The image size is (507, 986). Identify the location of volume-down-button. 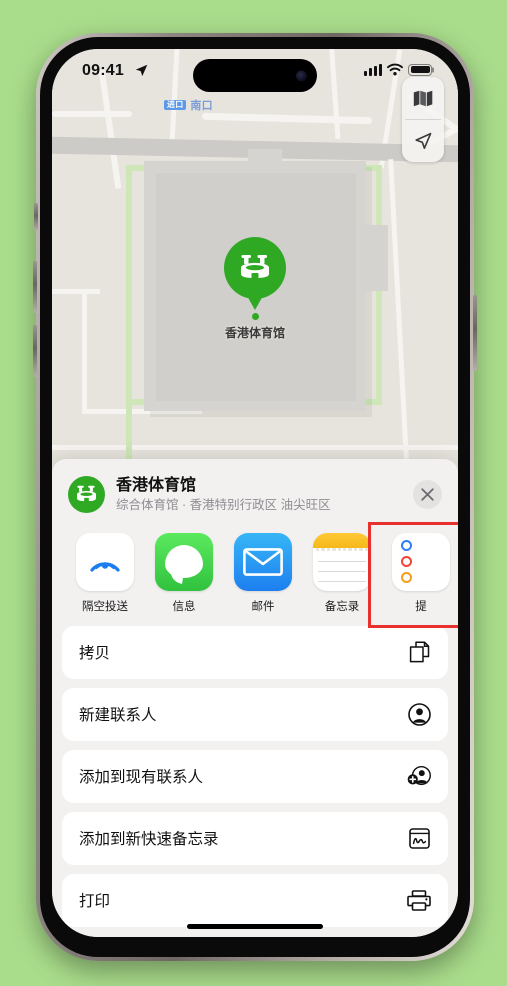
(35, 351).